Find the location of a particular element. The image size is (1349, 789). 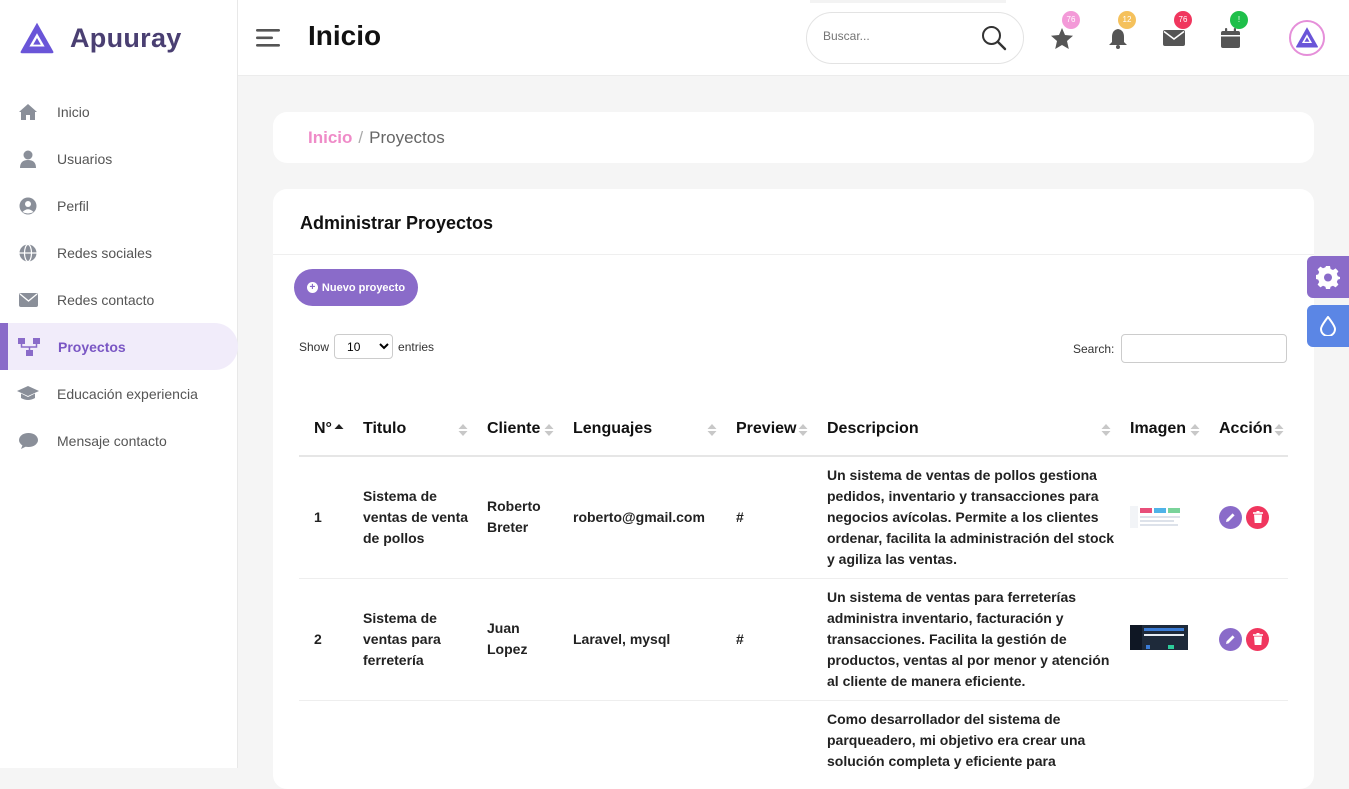

globe-icon is located at coordinates (28, 253).